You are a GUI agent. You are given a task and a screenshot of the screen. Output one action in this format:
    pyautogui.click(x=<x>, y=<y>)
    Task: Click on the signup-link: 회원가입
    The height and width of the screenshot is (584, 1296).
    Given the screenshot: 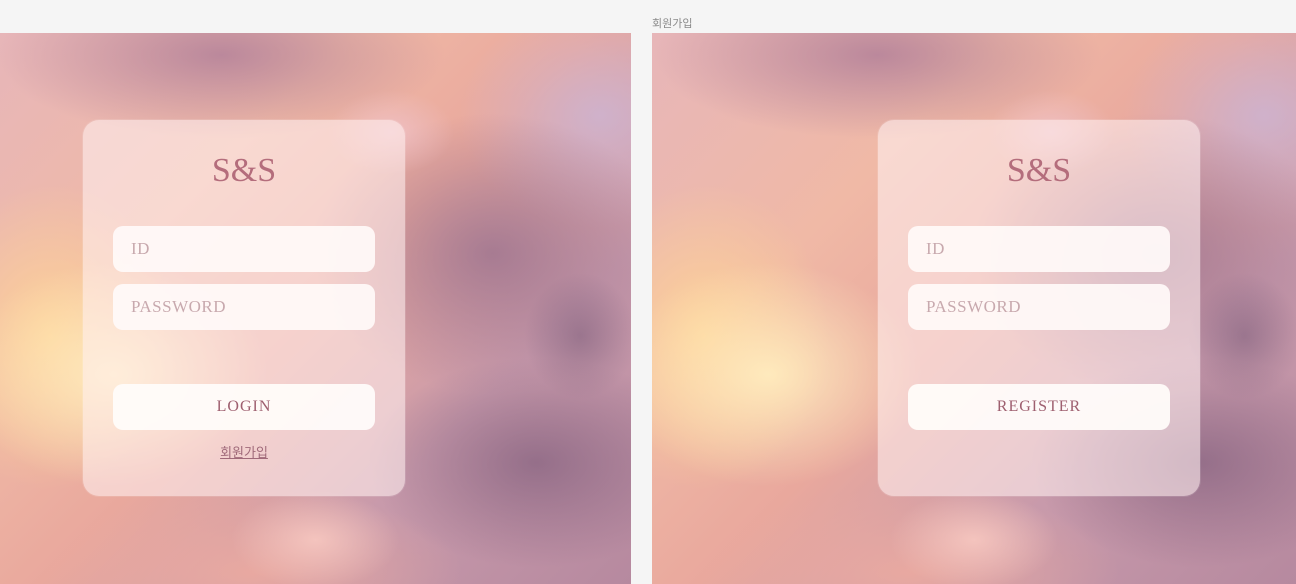 What is the action you would take?
    pyautogui.click(x=244, y=451)
    